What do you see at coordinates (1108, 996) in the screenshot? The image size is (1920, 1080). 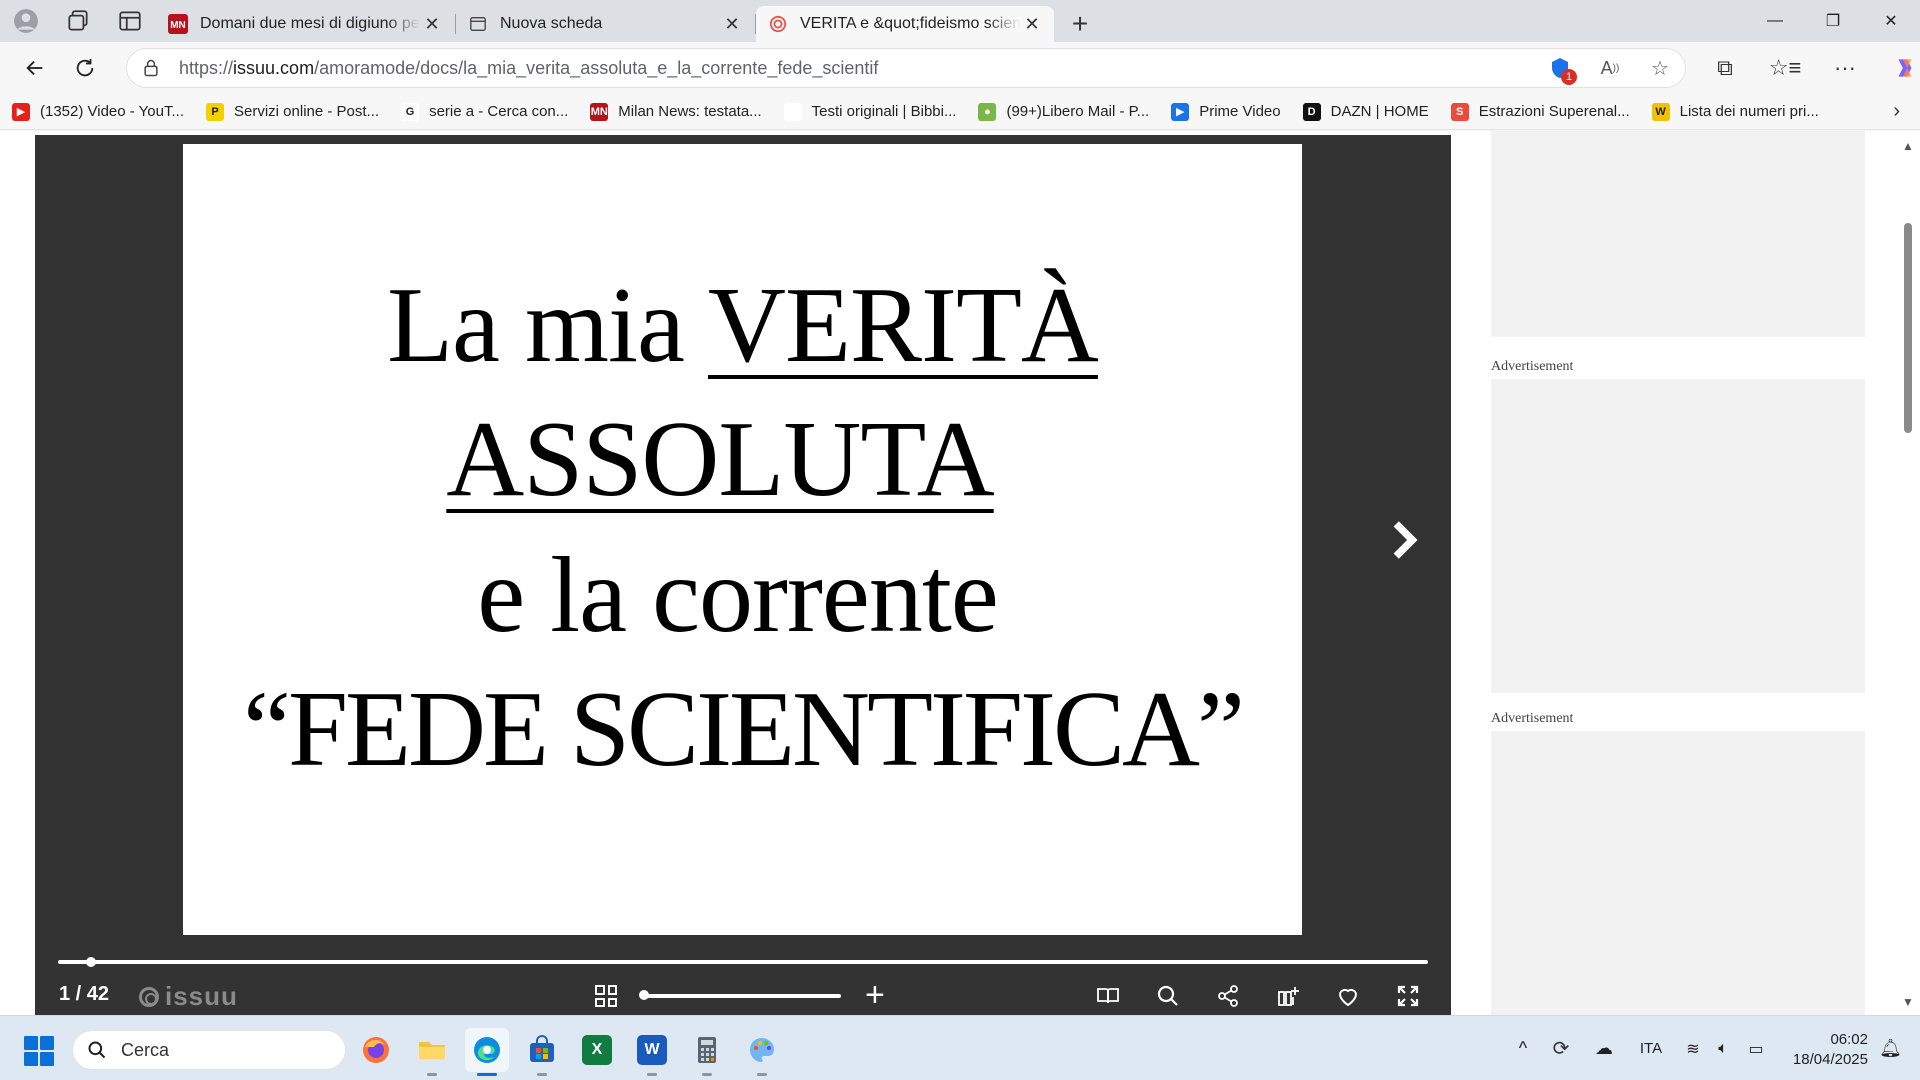 I see `reading-mode-icon` at bounding box center [1108, 996].